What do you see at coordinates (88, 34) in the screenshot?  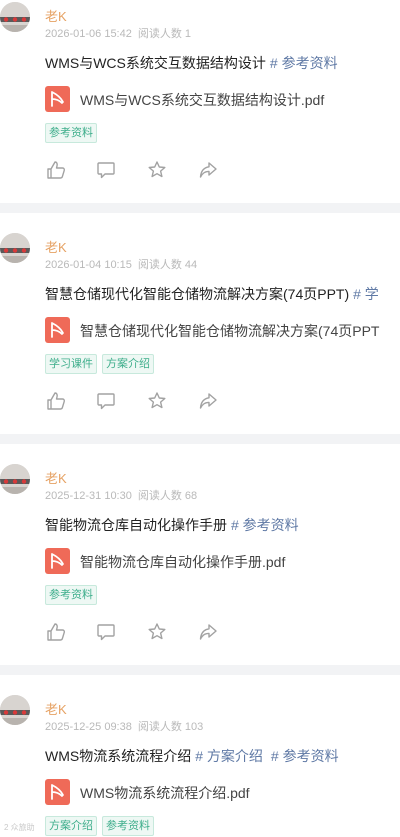 I see `post-date: 2026-01-06 15:42` at bounding box center [88, 34].